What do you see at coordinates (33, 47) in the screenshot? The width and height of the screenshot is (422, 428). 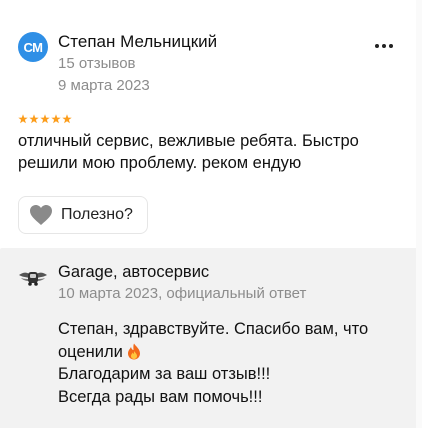 I see `author-avatar: СМ` at bounding box center [33, 47].